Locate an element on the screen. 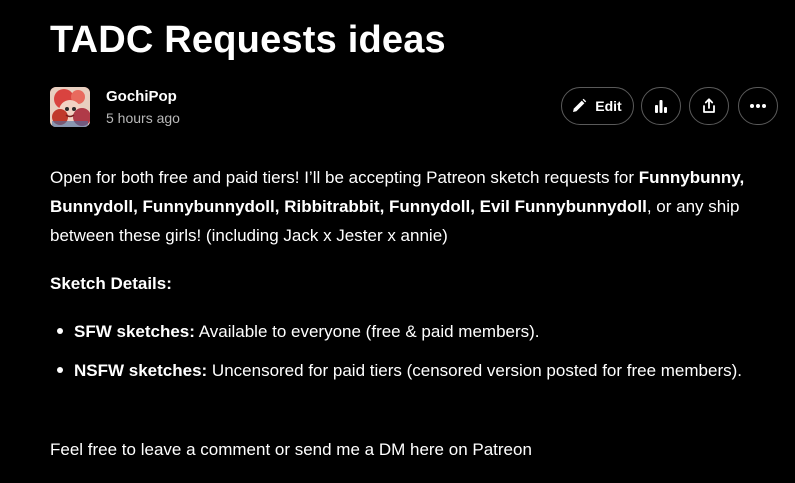 This screenshot has height=483, width=795. sketch-details-heading: Sketch Details: is located at coordinates (111, 283).